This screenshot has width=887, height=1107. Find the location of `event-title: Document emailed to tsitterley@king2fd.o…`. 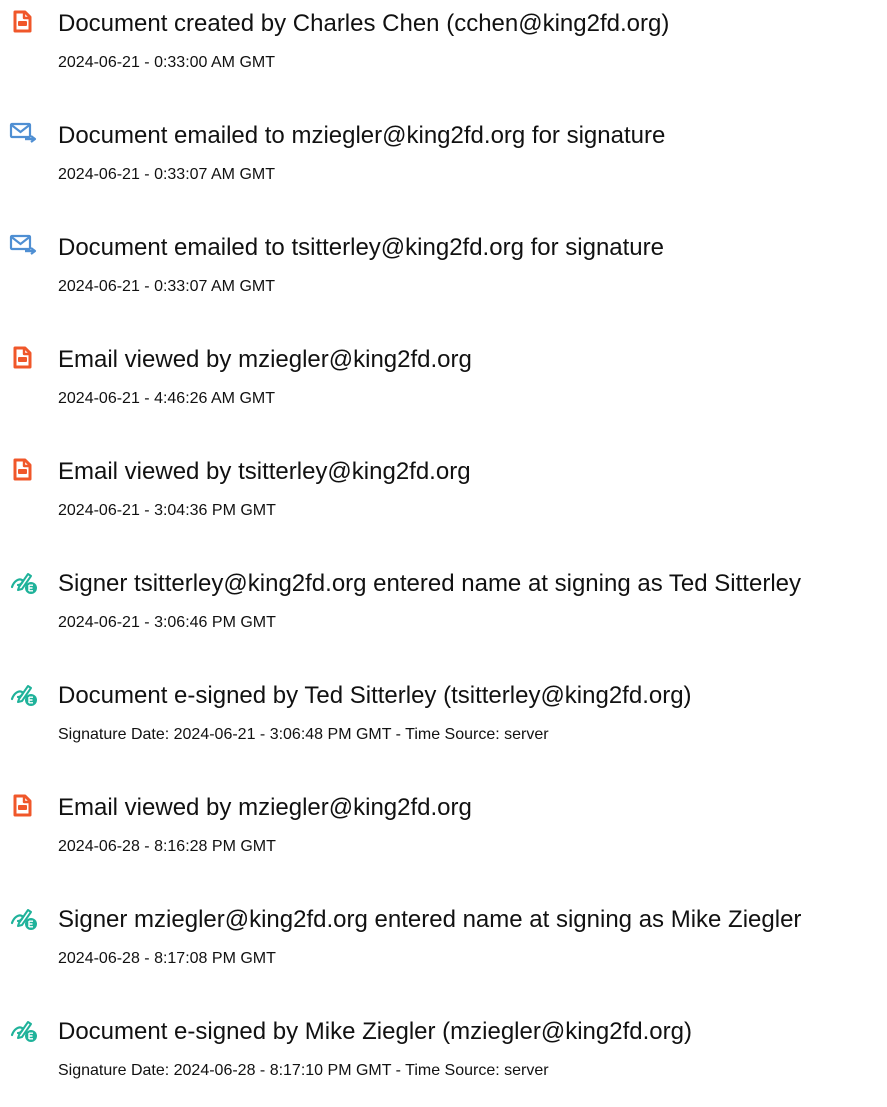

event-title: Document emailed to tsitterley@king2fd.o… is located at coordinates (361, 247).